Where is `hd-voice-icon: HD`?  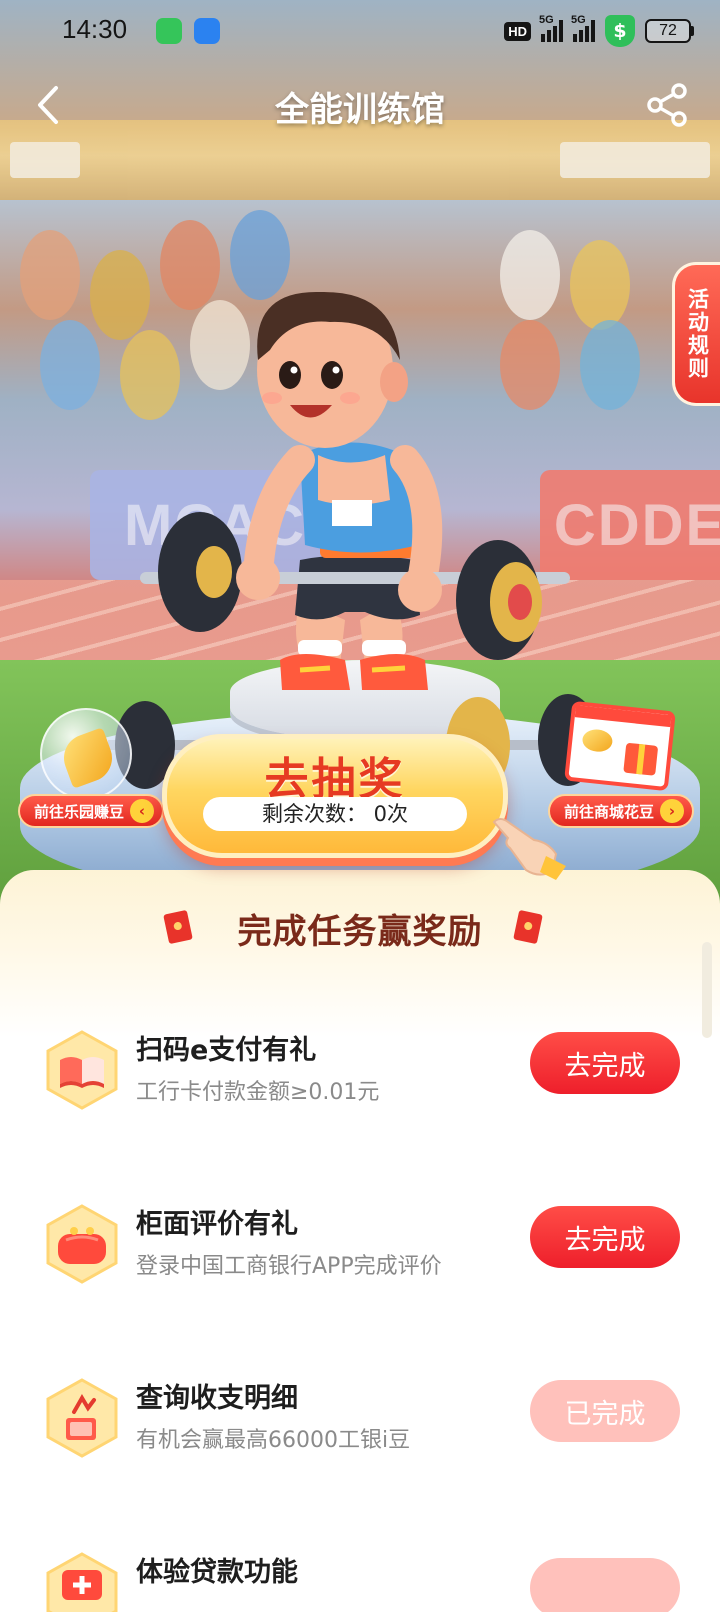 hd-voice-icon: HD is located at coordinates (517, 31).